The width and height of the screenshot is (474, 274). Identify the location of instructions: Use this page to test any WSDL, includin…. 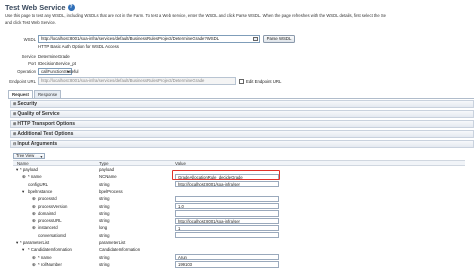
(239, 19).